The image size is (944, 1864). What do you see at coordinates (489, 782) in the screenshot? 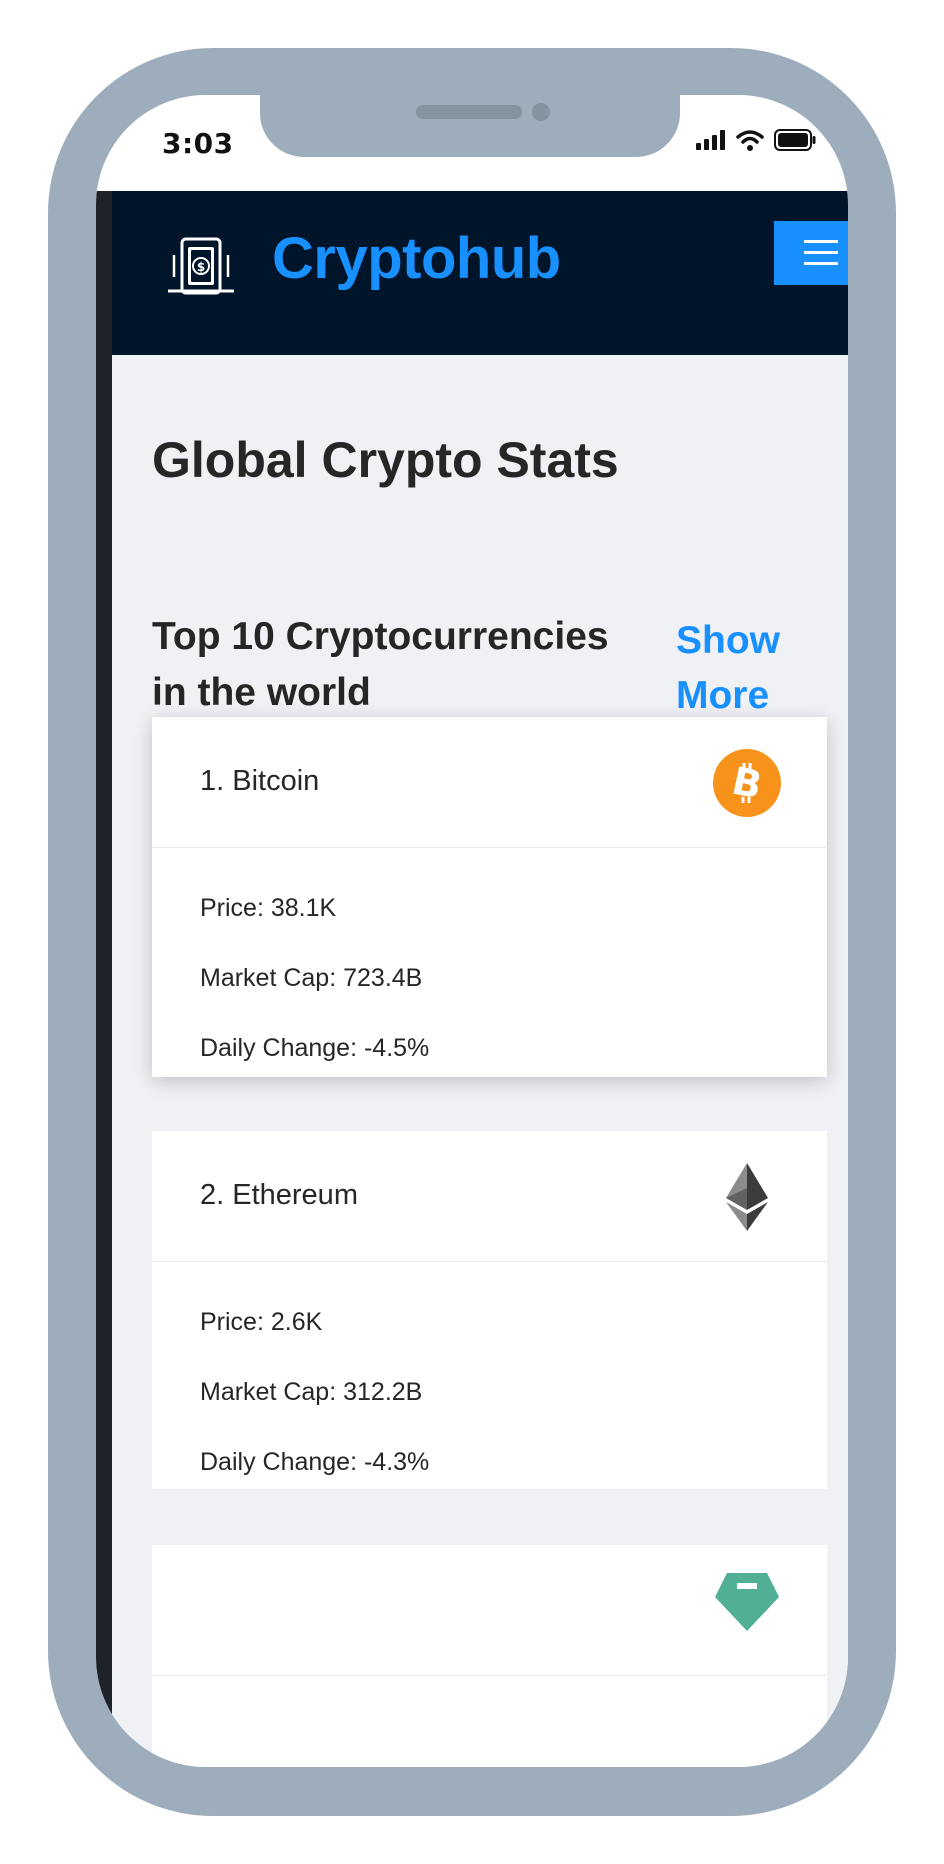
I see `card-header: 1. Bitcoin B` at bounding box center [489, 782].